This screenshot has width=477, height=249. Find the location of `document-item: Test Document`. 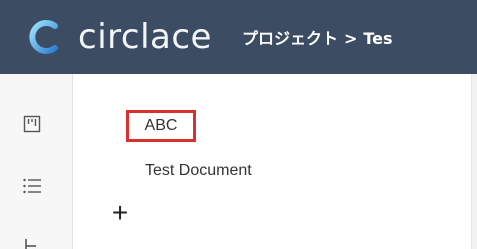

document-item: Test Document is located at coordinates (198, 171).